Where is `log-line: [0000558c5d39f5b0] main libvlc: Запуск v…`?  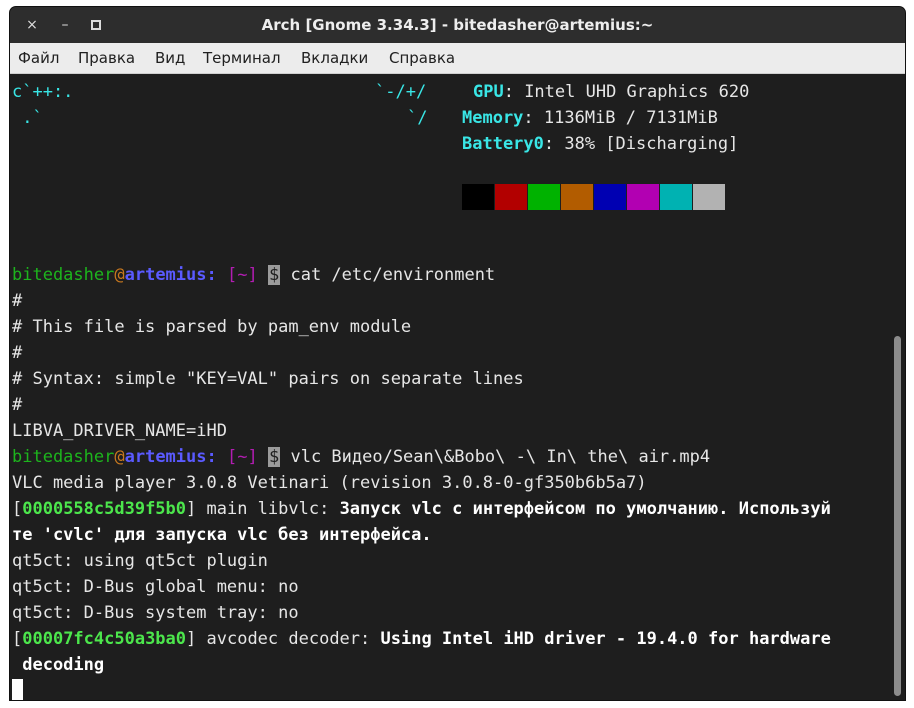
log-line: [0000558c5d39f5b0] main libvlc: Запуск v… is located at coordinates (421, 509).